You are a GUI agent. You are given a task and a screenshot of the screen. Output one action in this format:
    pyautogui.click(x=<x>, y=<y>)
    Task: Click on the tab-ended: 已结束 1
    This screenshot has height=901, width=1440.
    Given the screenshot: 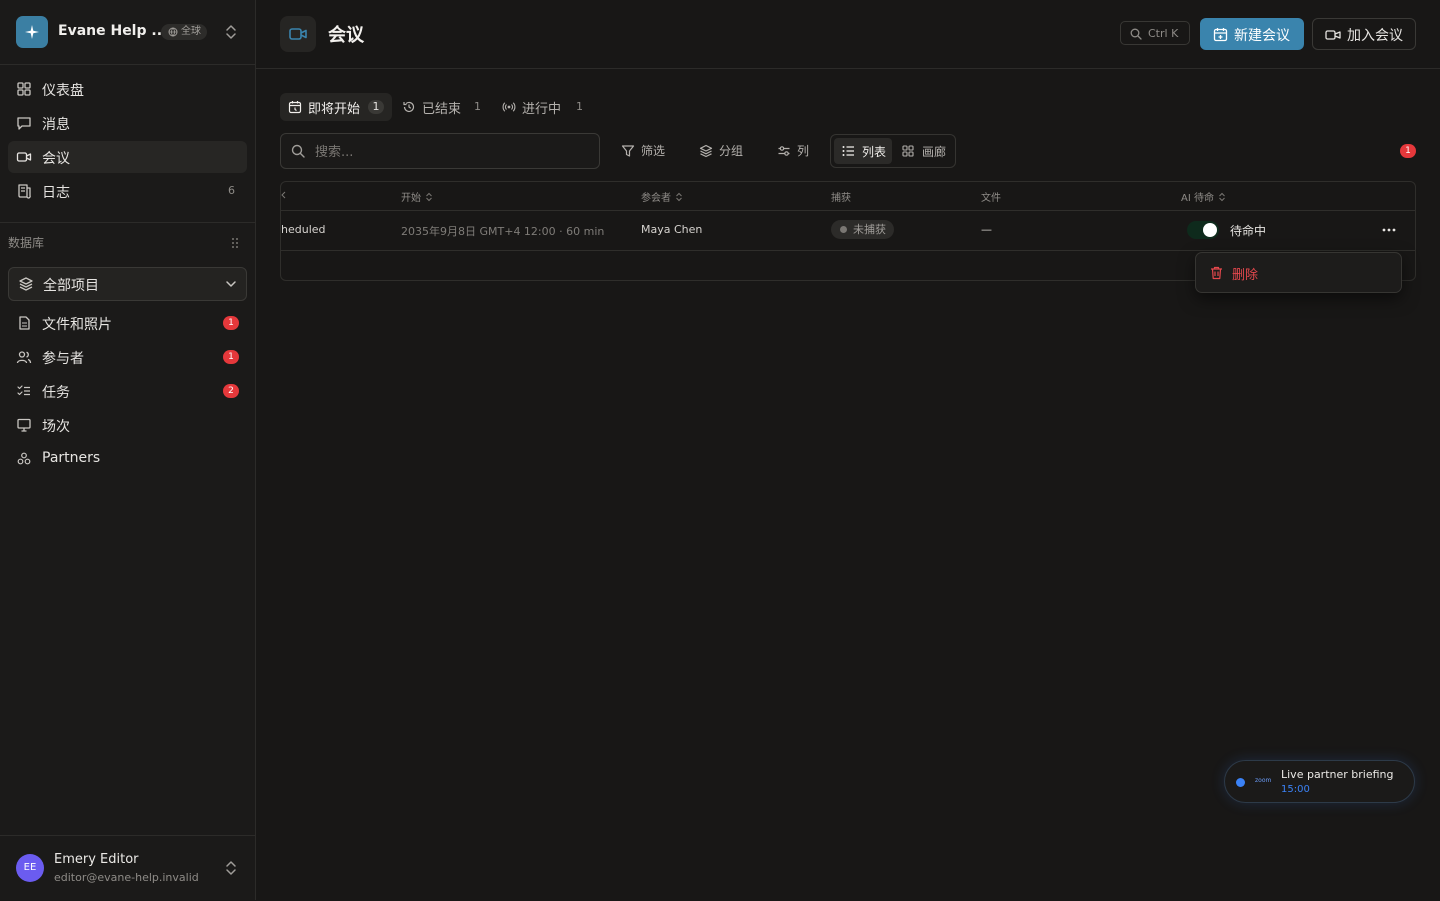 What is the action you would take?
    pyautogui.click(x=440, y=107)
    